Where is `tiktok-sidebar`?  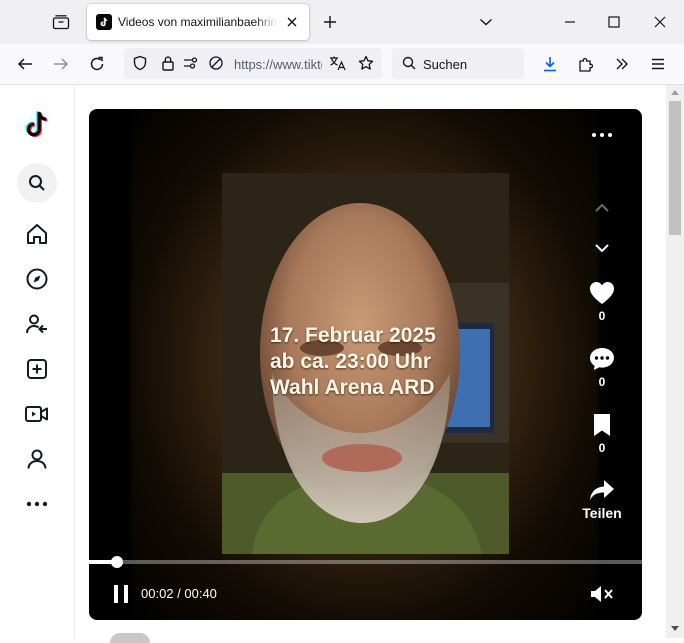 tiktok-sidebar is located at coordinates (37, 361).